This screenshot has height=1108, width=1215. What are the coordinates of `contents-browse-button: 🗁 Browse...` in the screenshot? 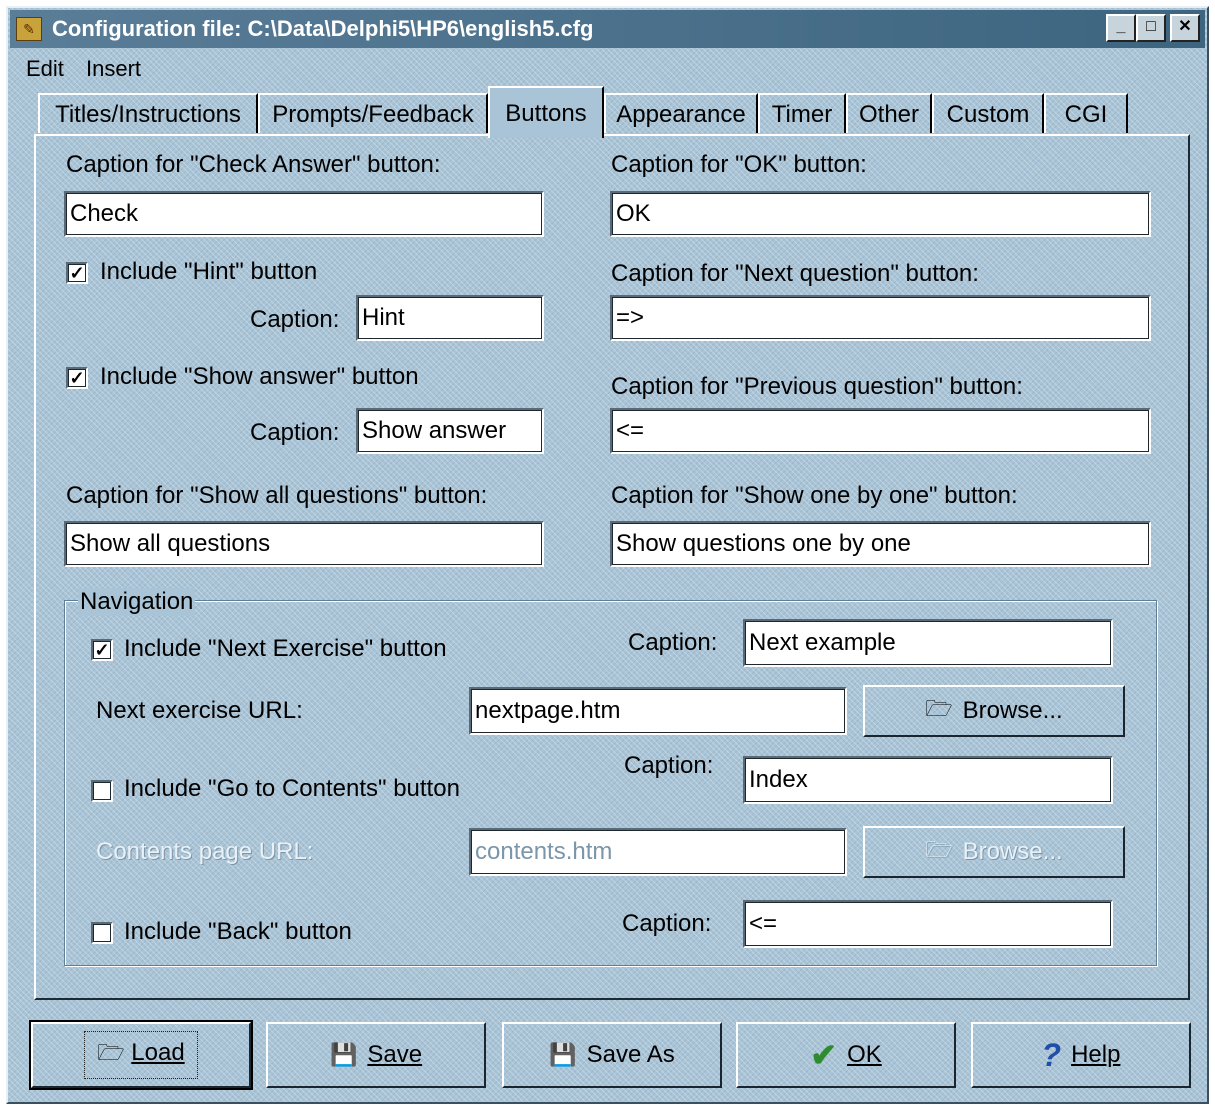 It's located at (994, 852).